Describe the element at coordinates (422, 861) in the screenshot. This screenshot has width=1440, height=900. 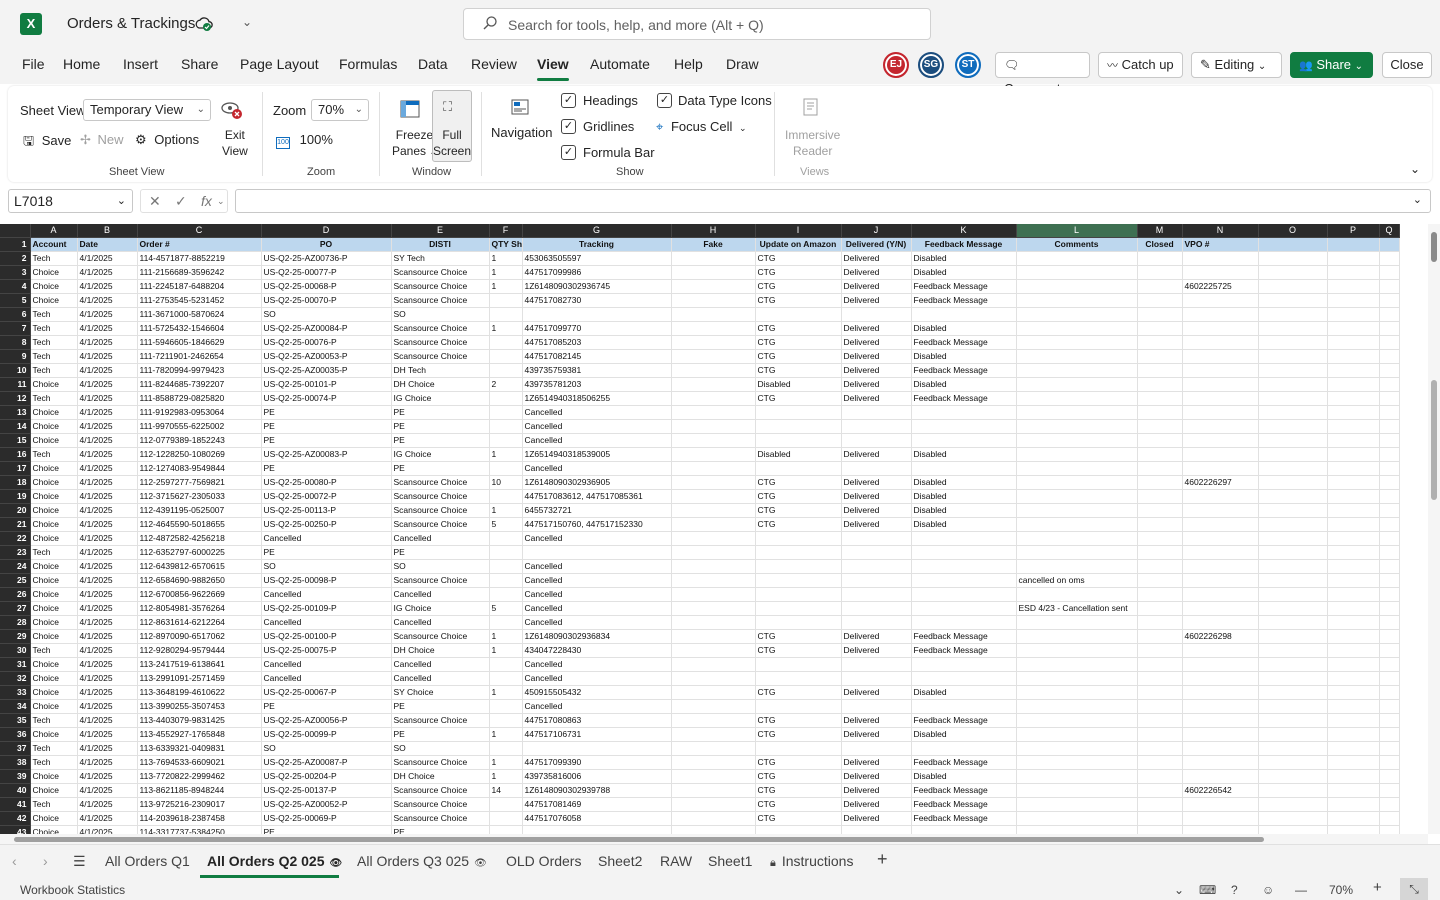
I see `sheet-tab-all-orders-q3-025: All Orders Q3 025 👁` at that location.